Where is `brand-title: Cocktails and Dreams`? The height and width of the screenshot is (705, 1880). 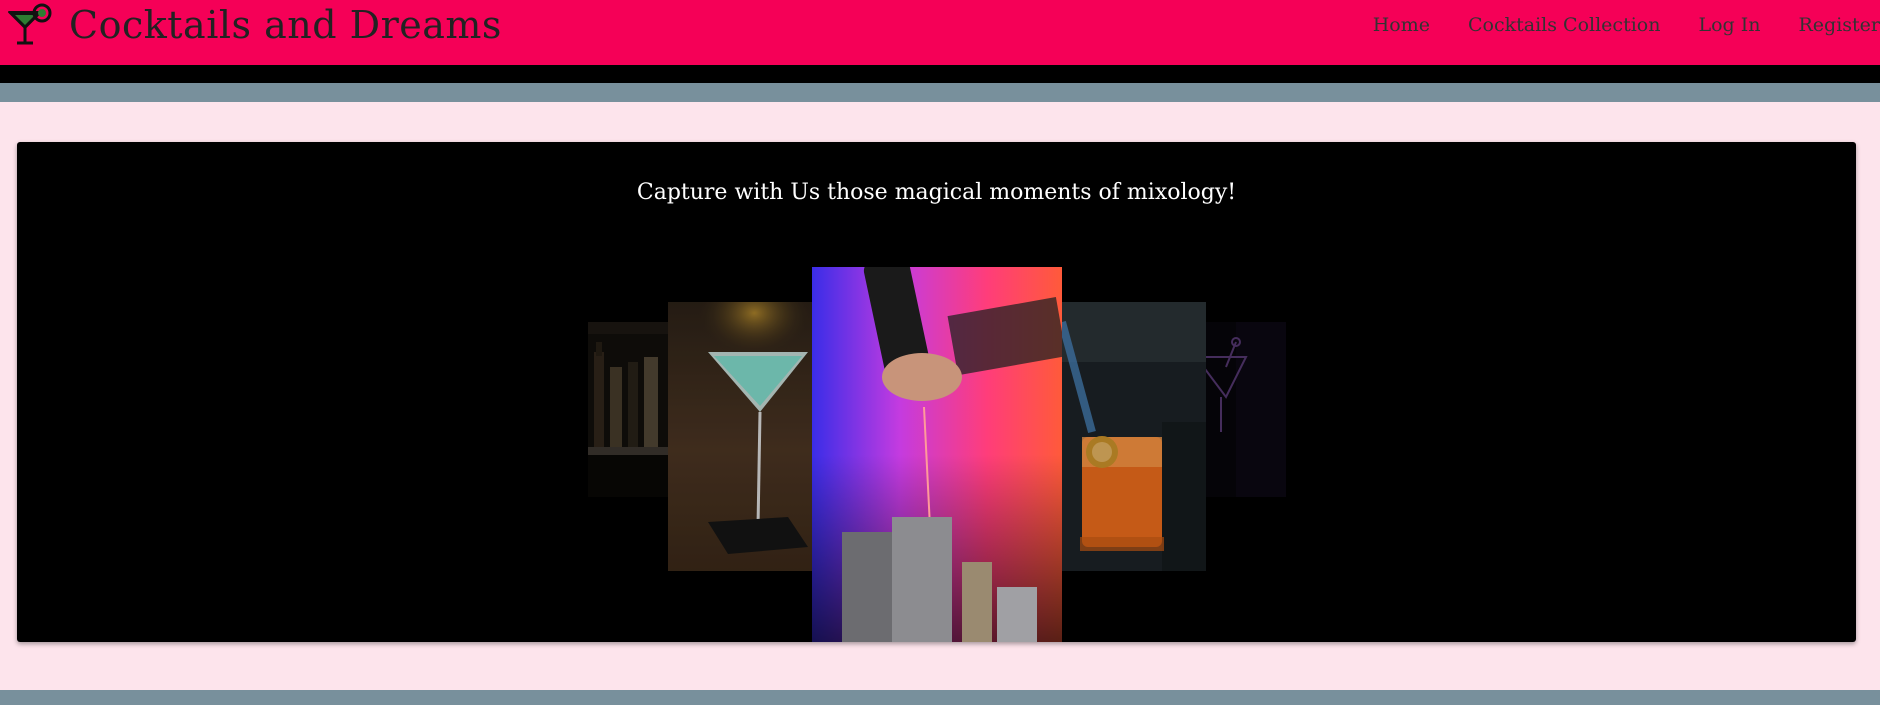
brand-title: Cocktails and Dreams is located at coordinates (285, 25).